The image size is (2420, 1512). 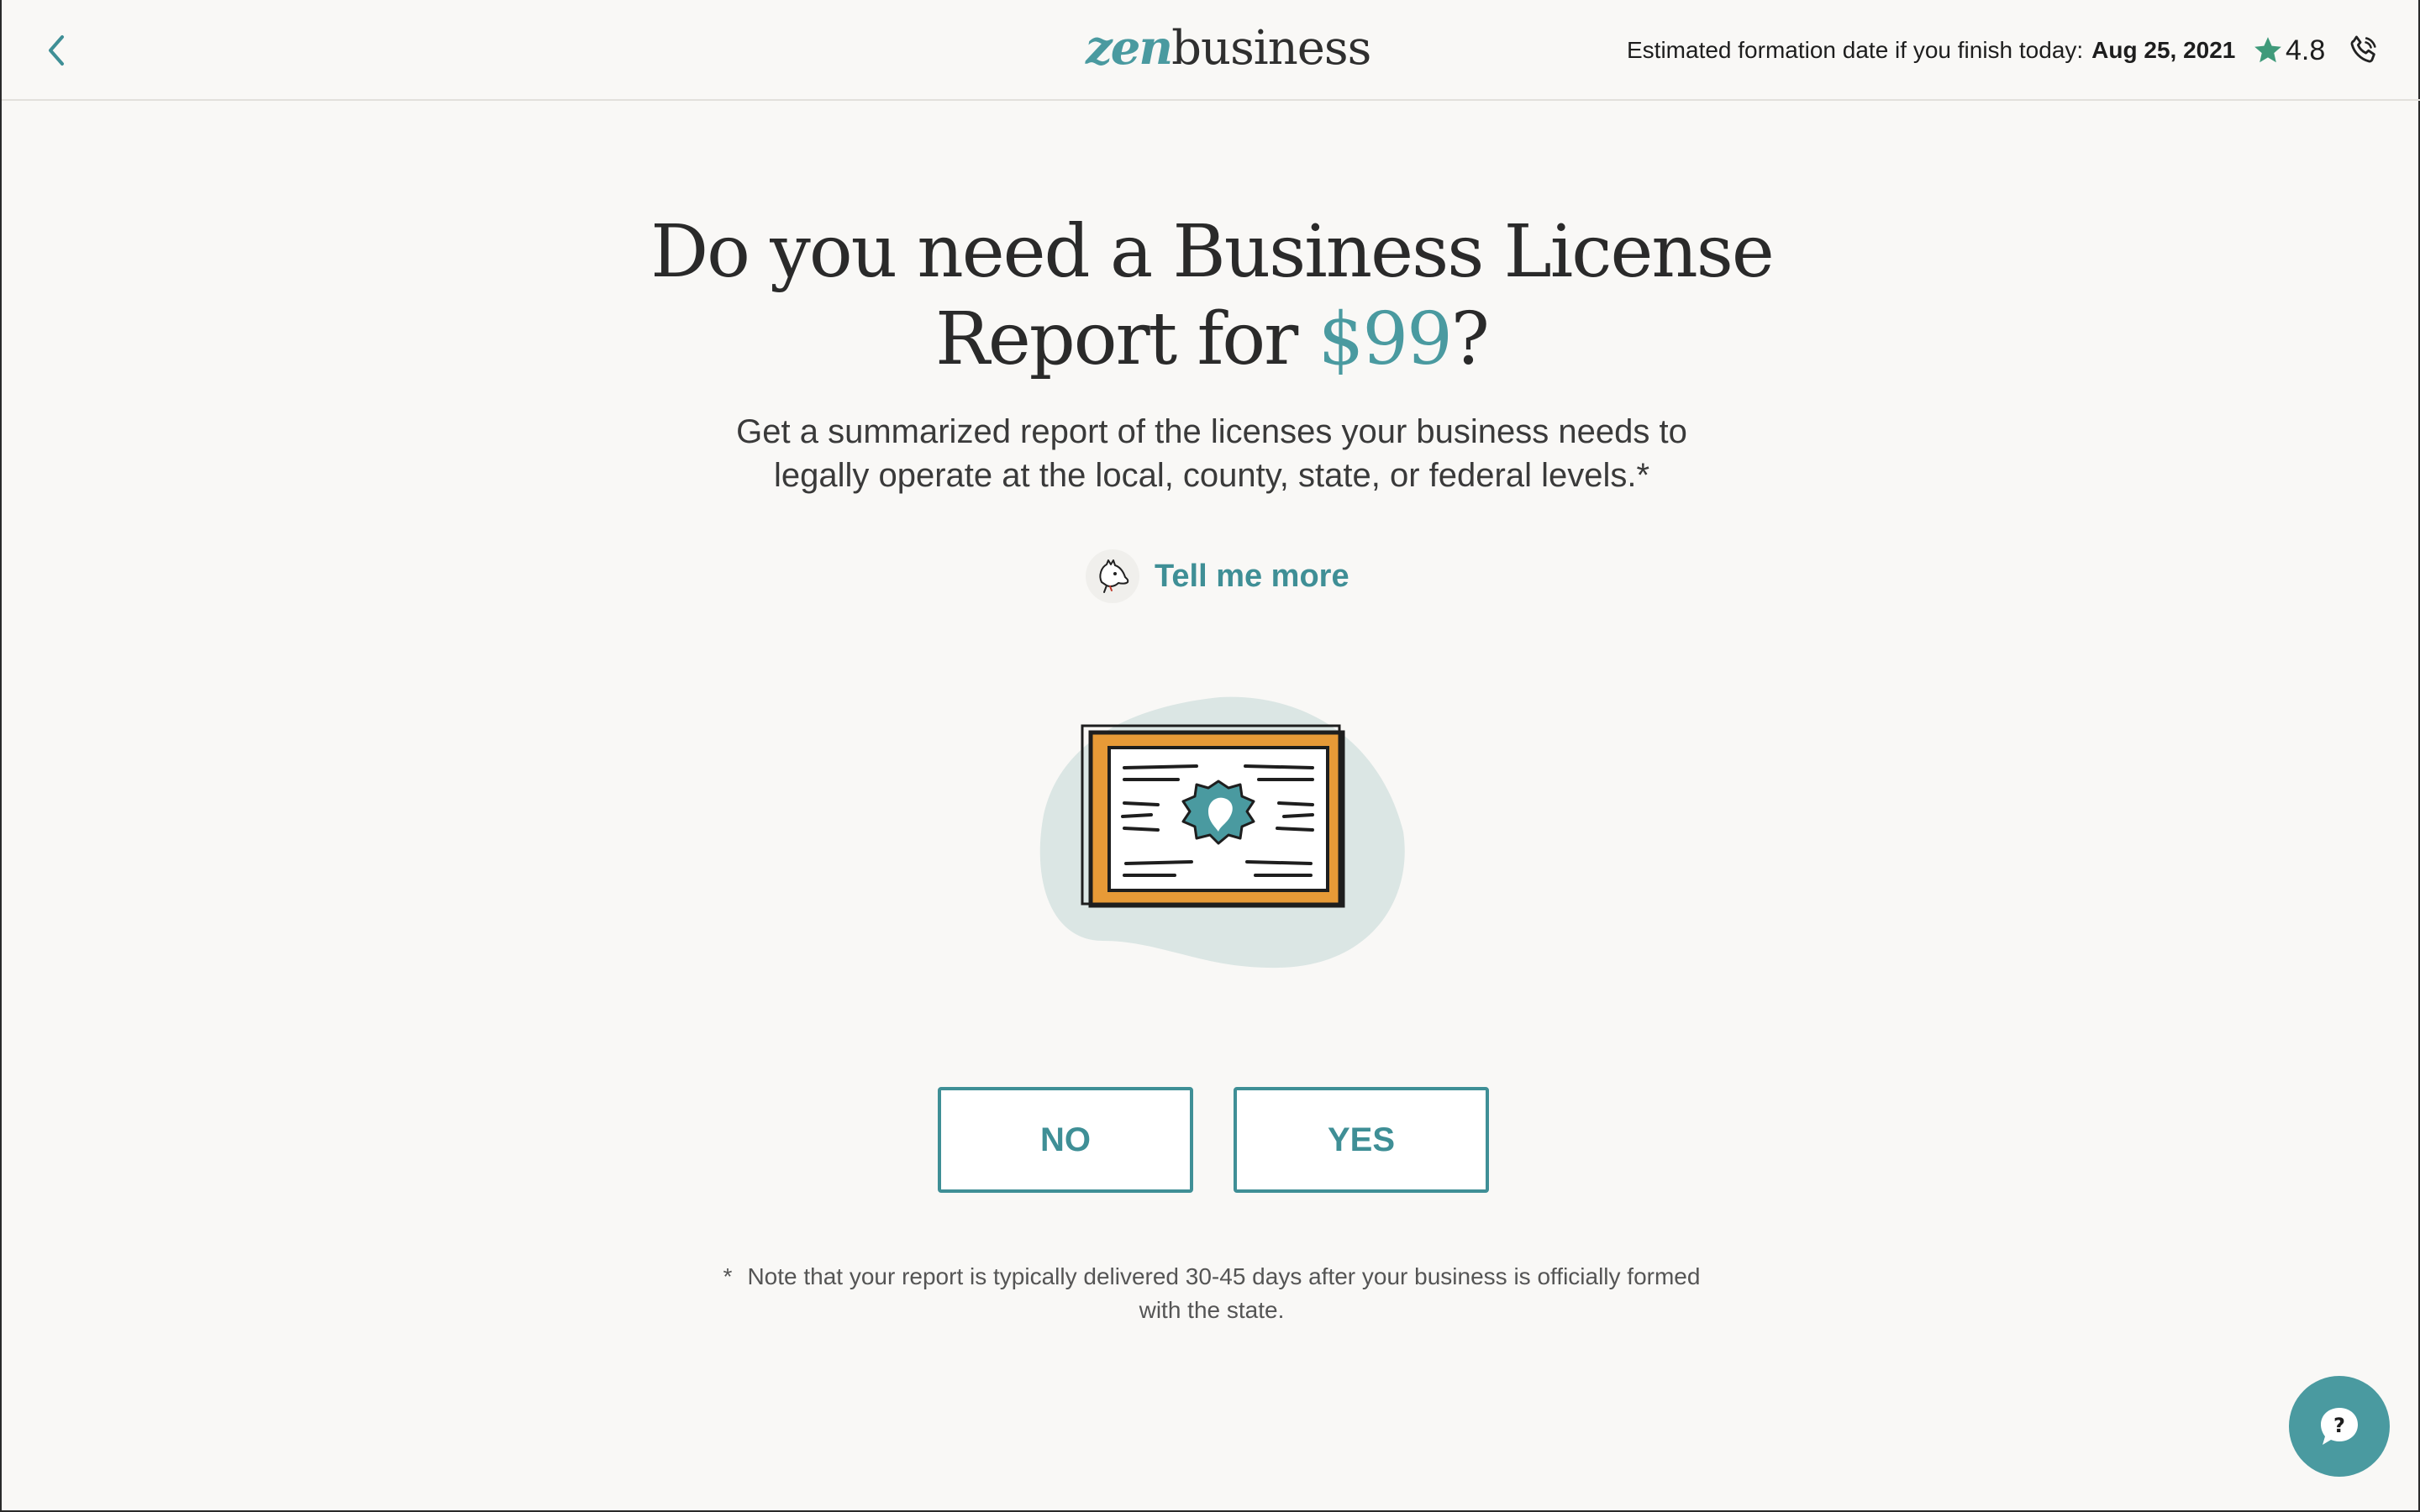 I want to click on dog-mascot-icon, so click(x=1112, y=576).